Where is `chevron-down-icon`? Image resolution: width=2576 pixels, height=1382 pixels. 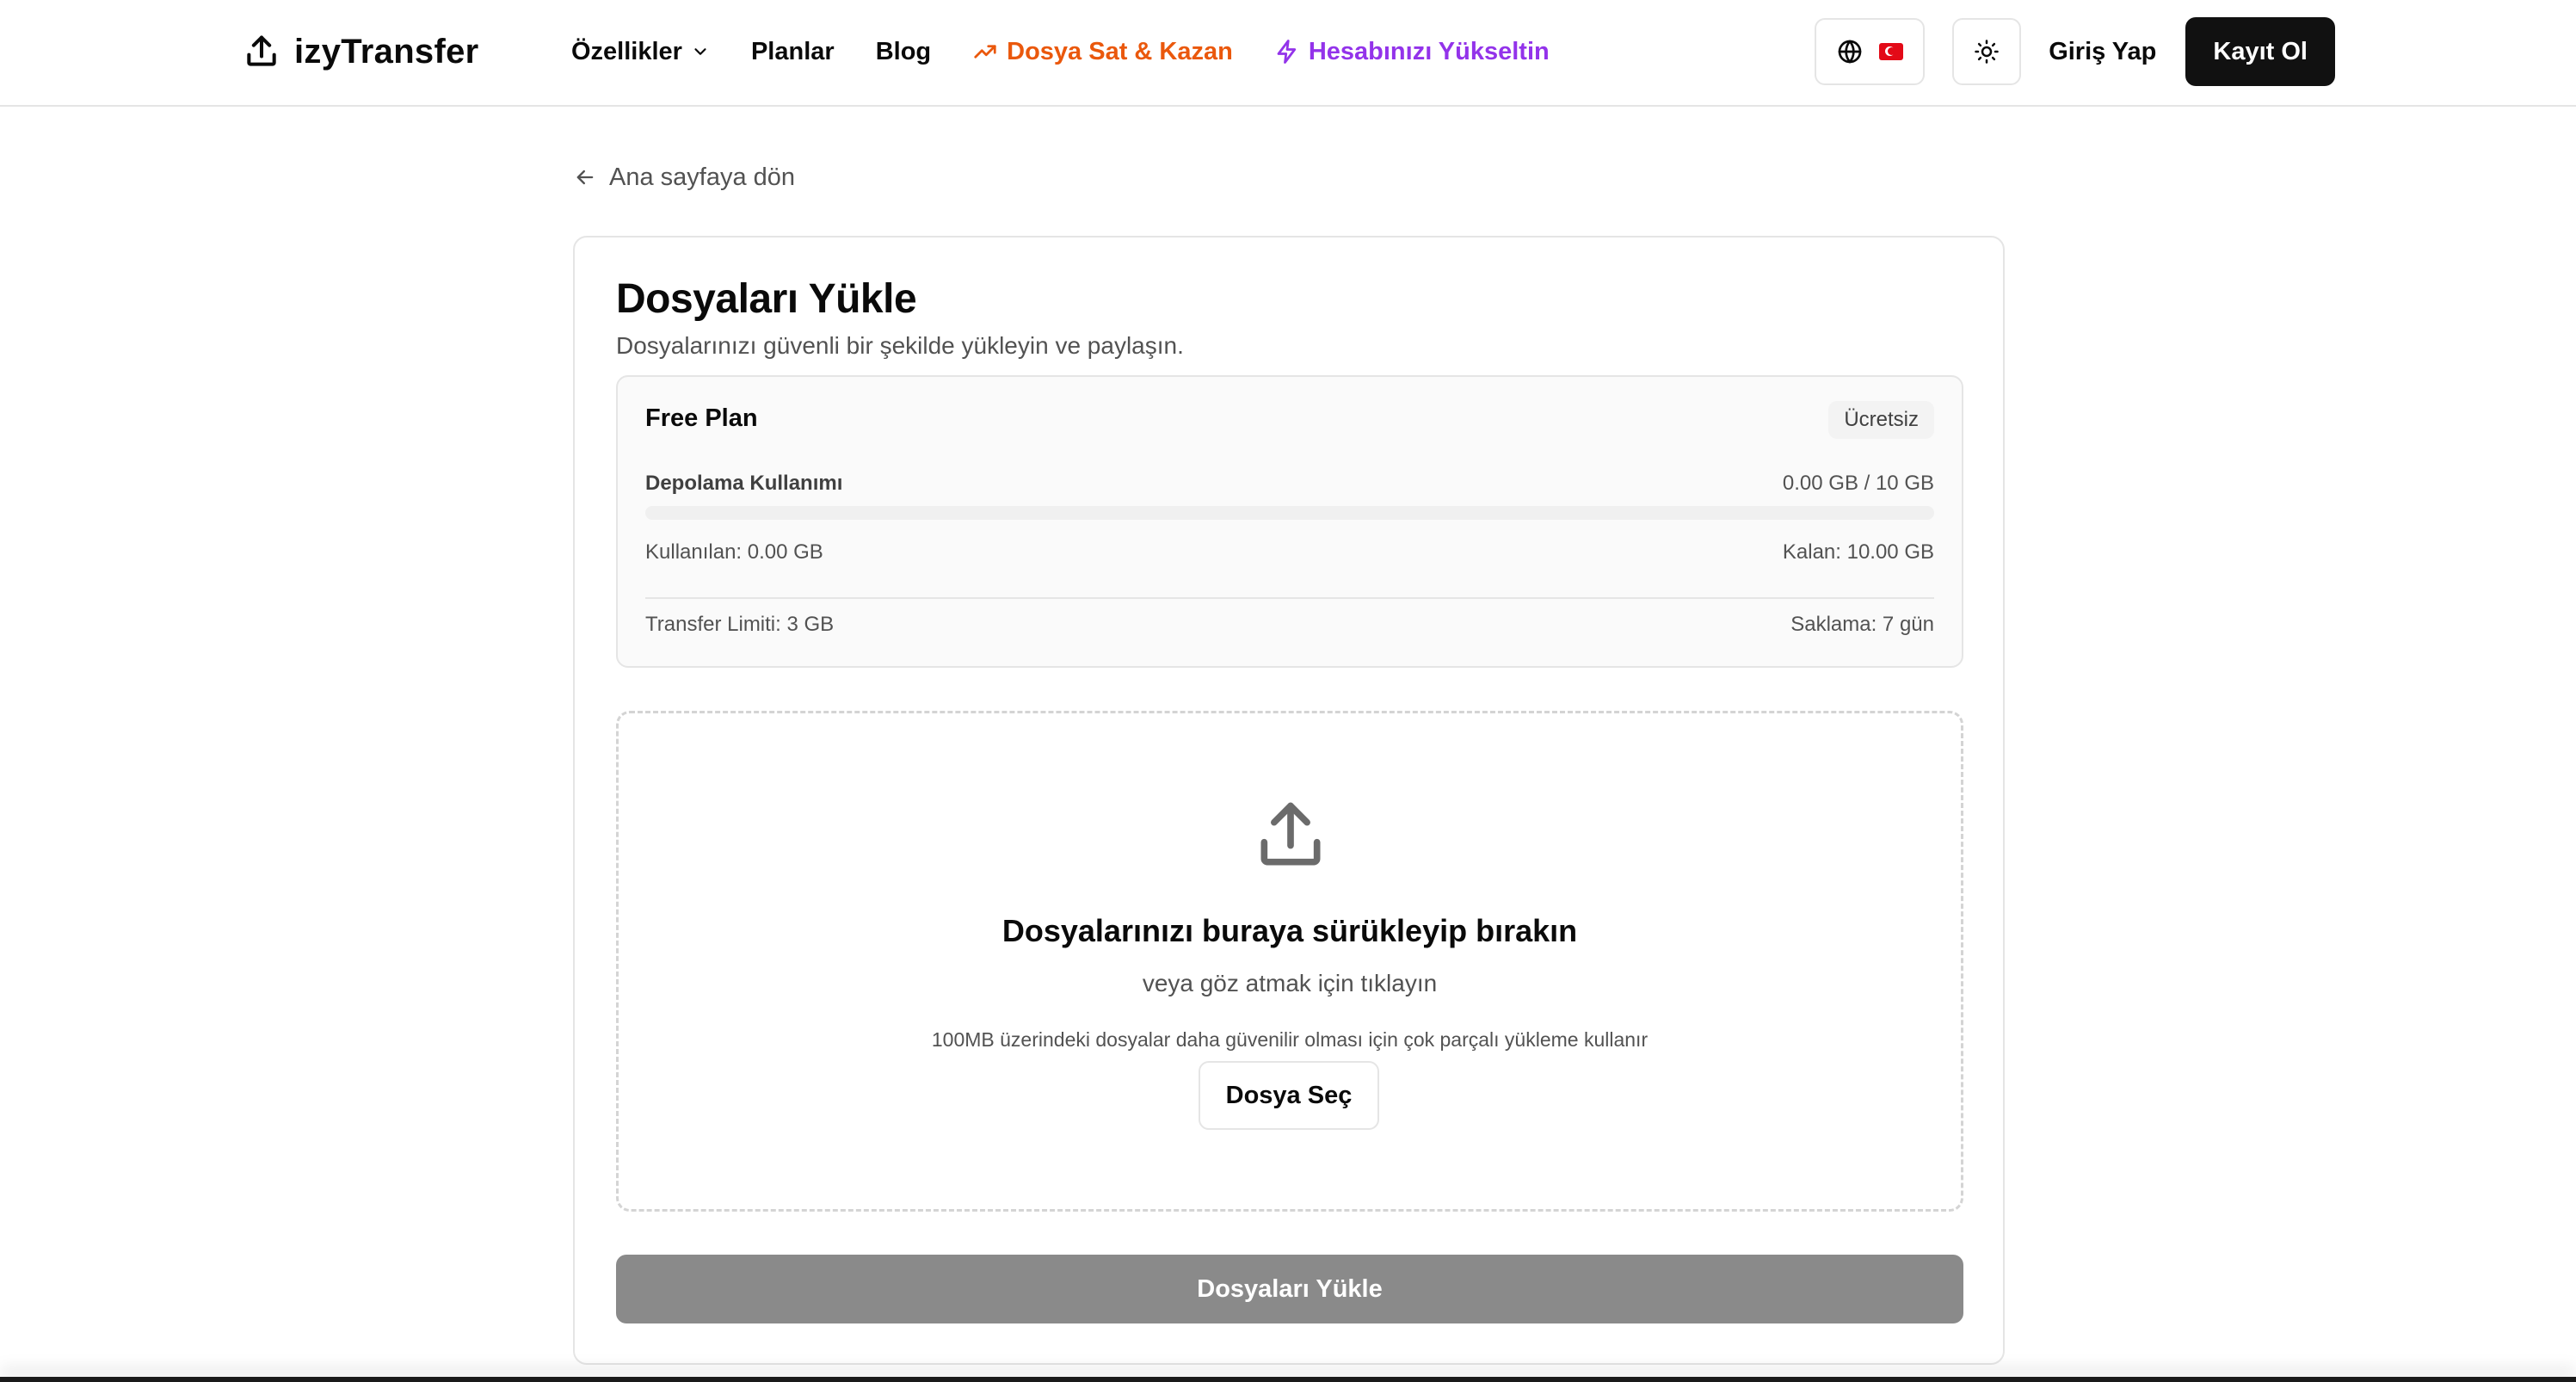
chevron-down-icon is located at coordinates (700, 51).